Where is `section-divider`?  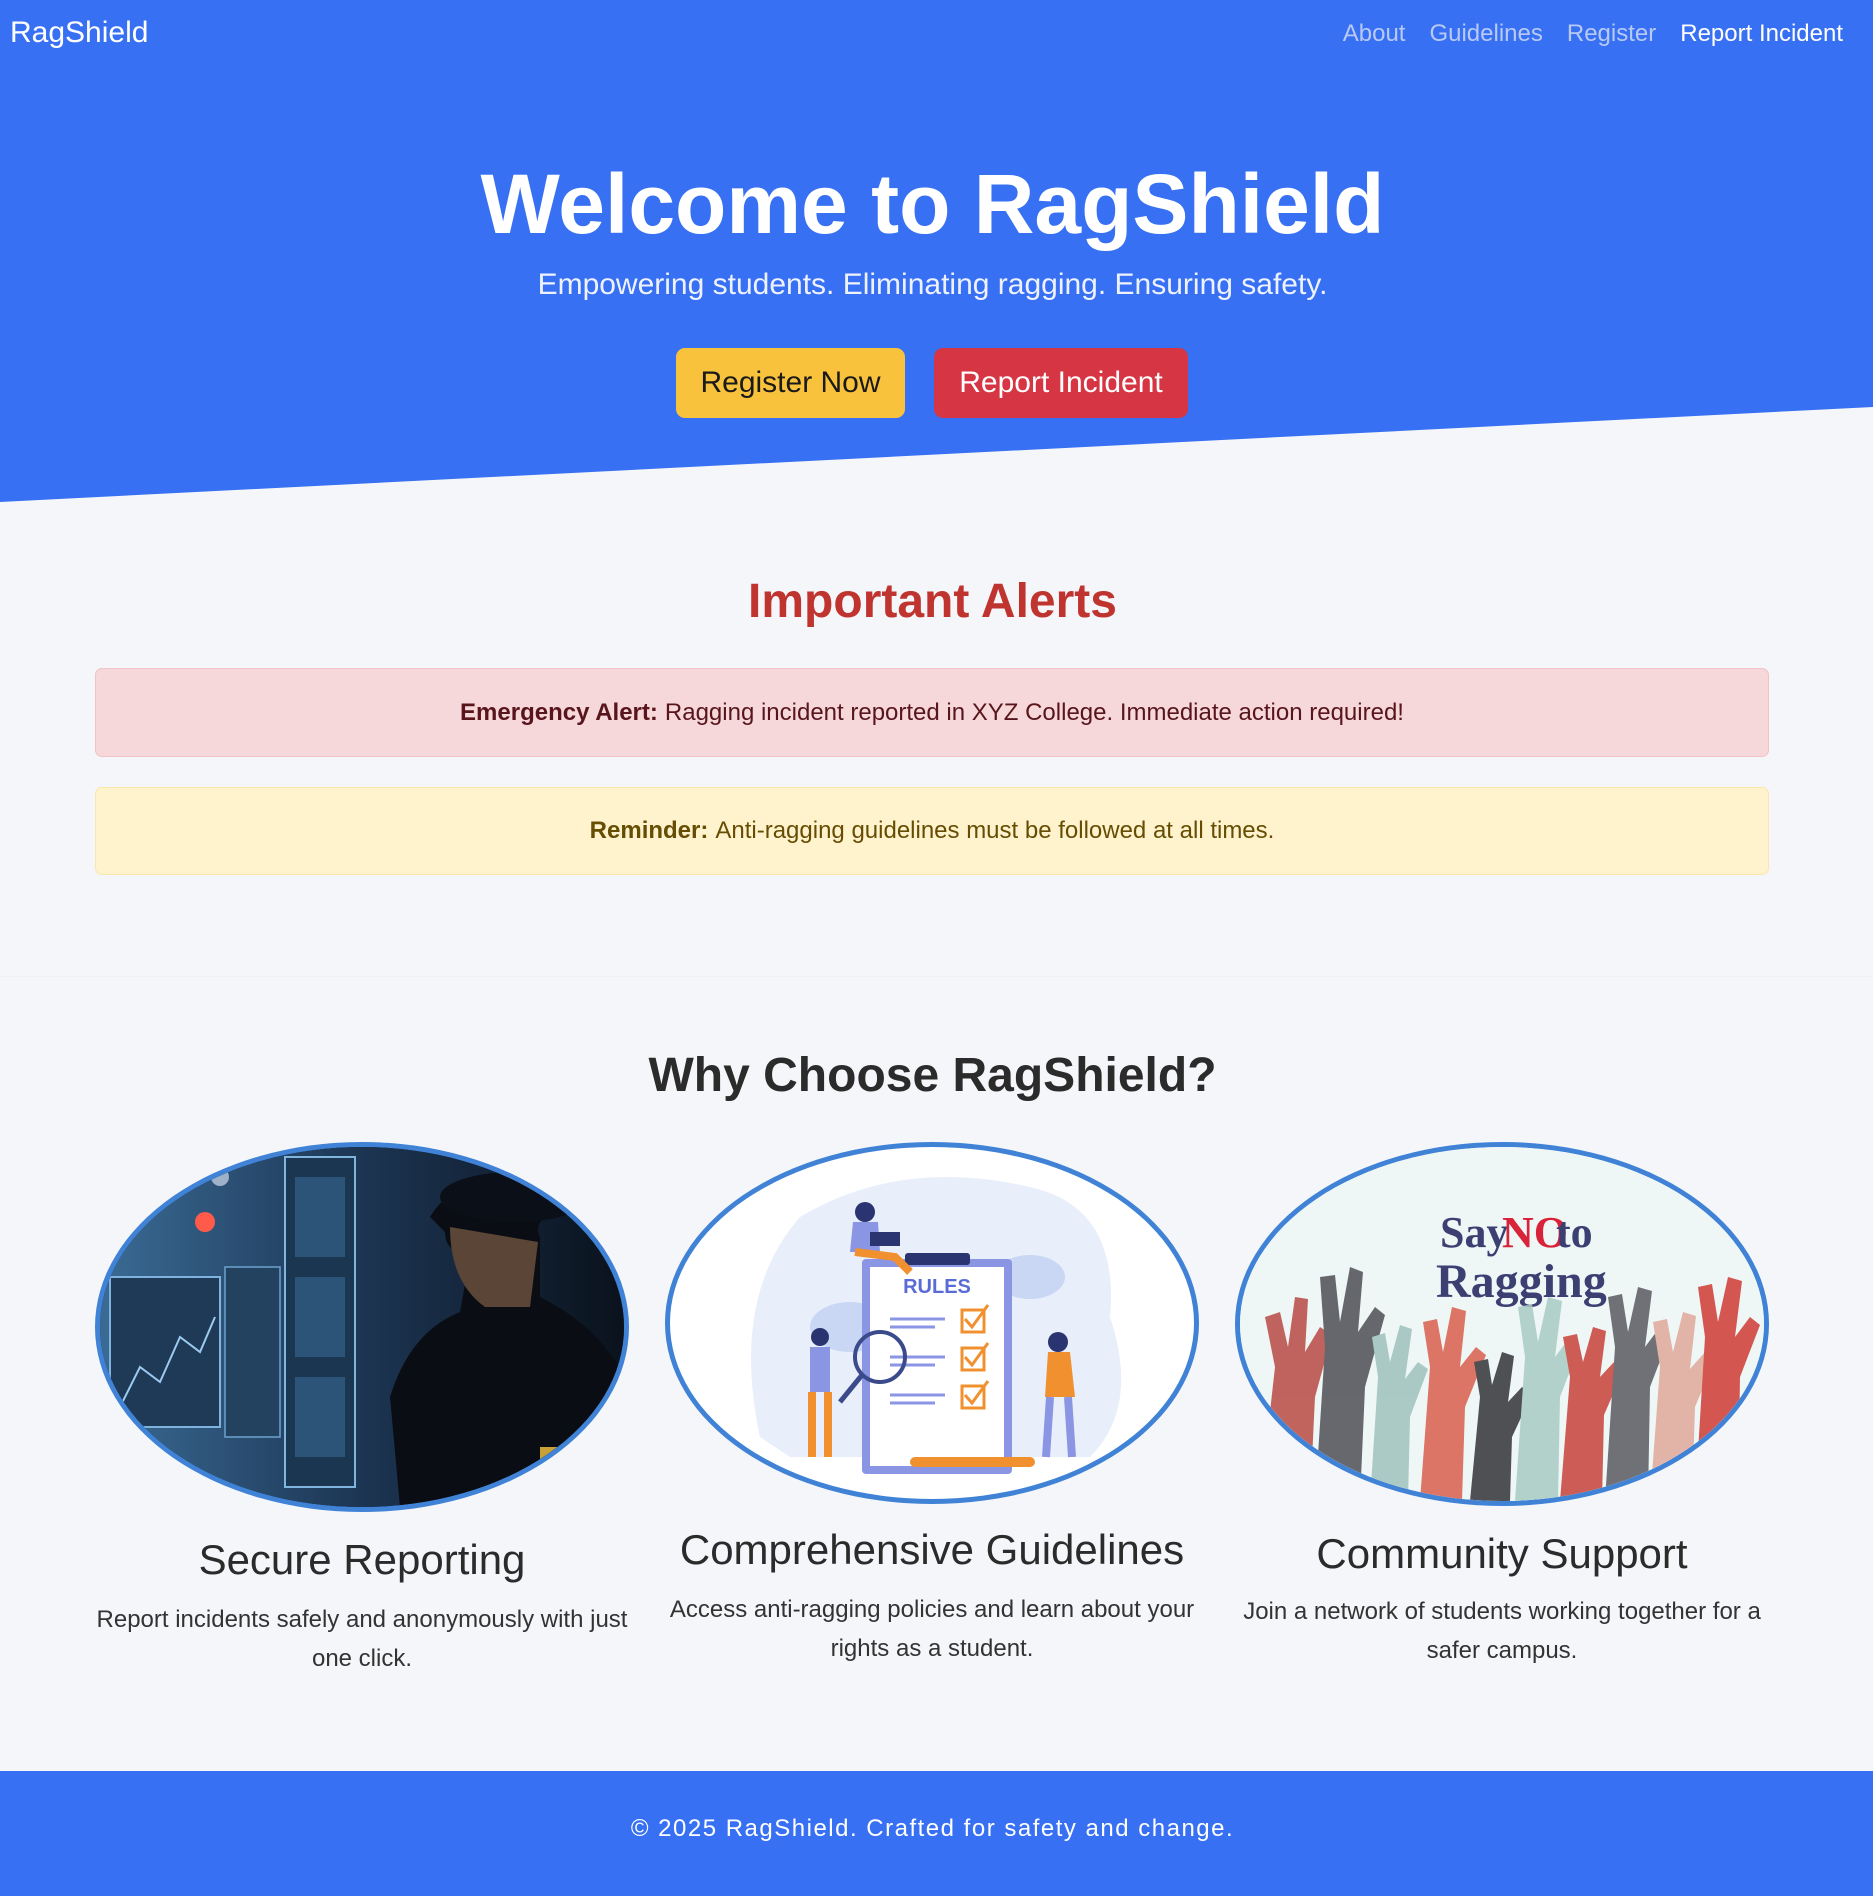
section-divider is located at coordinates (936, 976).